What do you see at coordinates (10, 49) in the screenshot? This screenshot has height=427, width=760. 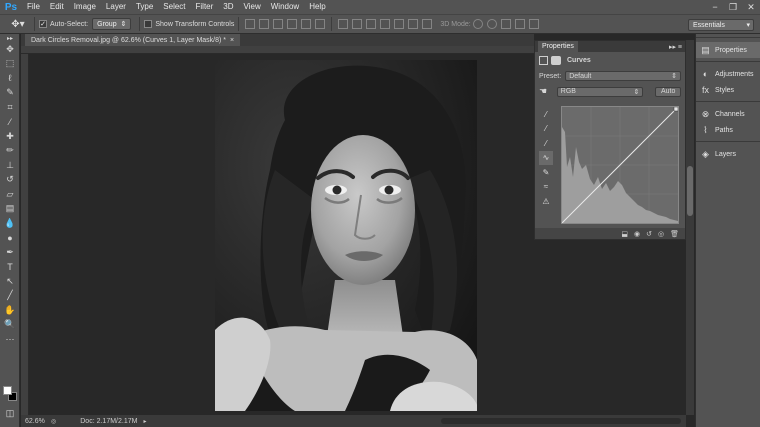 I see `move-tool-icon: ✥` at bounding box center [10, 49].